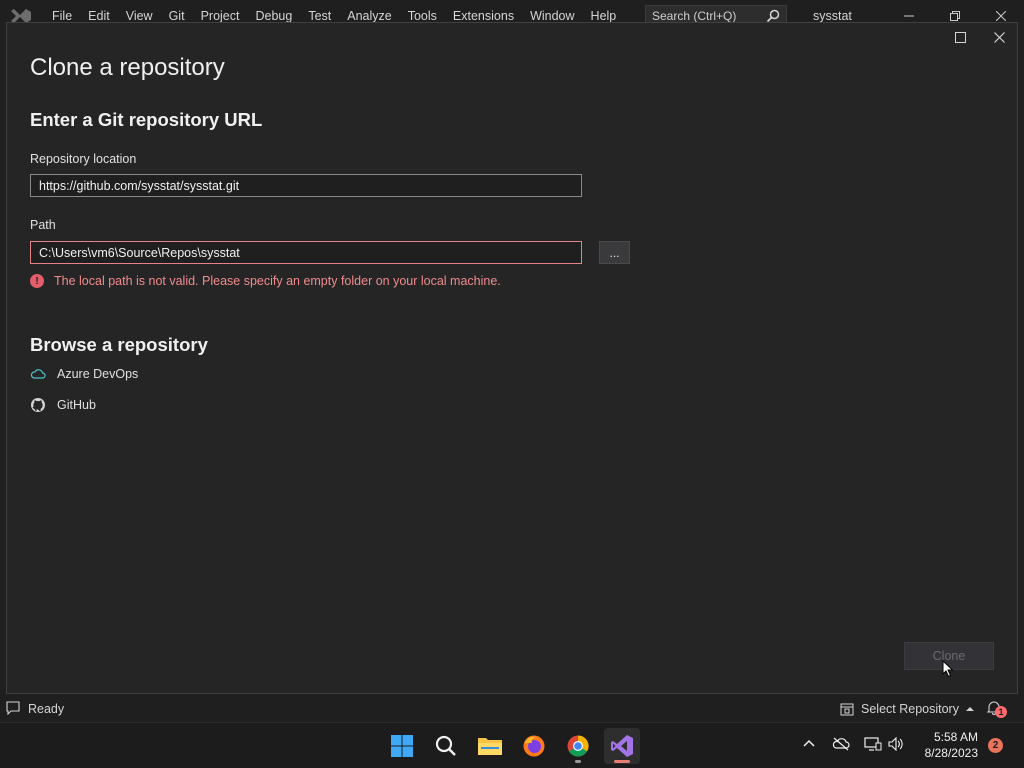  What do you see at coordinates (127, 67) in the screenshot?
I see `dialog-title: Clone a repository` at bounding box center [127, 67].